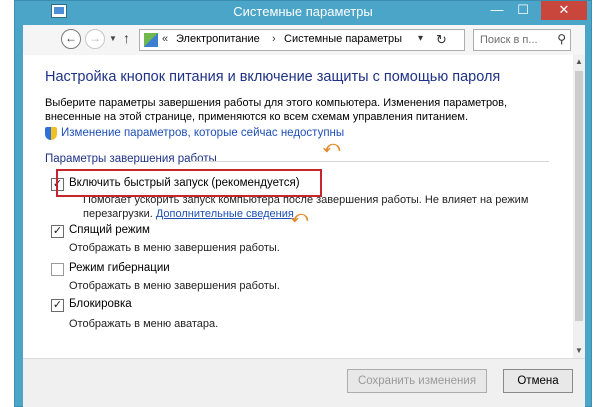  What do you see at coordinates (131, 159) in the screenshot?
I see `section-label: Параметры завершения работы` at bounding box center [131, 159].